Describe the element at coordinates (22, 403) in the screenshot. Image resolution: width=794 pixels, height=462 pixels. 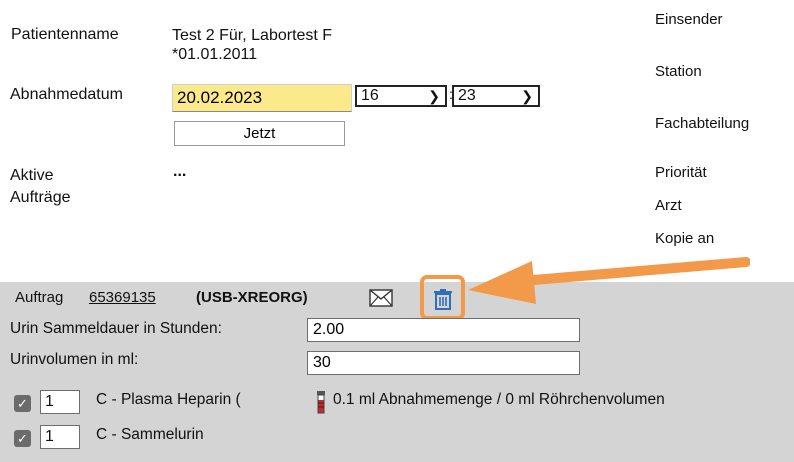
I see `item-checkbox-plasma-heparin: ✓` at that location.